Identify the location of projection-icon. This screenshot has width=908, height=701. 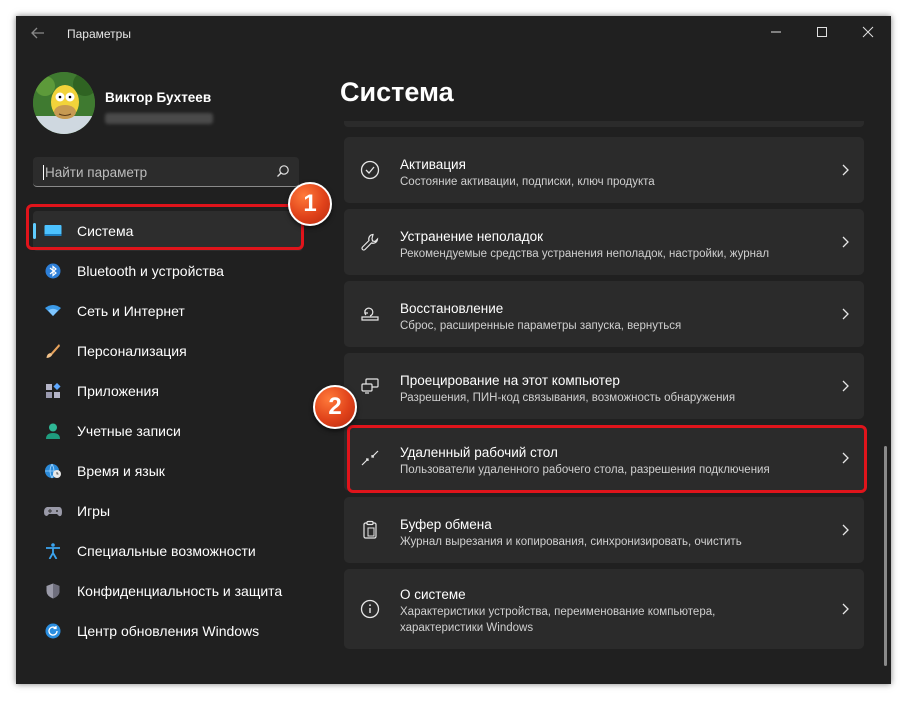
(370, 386).